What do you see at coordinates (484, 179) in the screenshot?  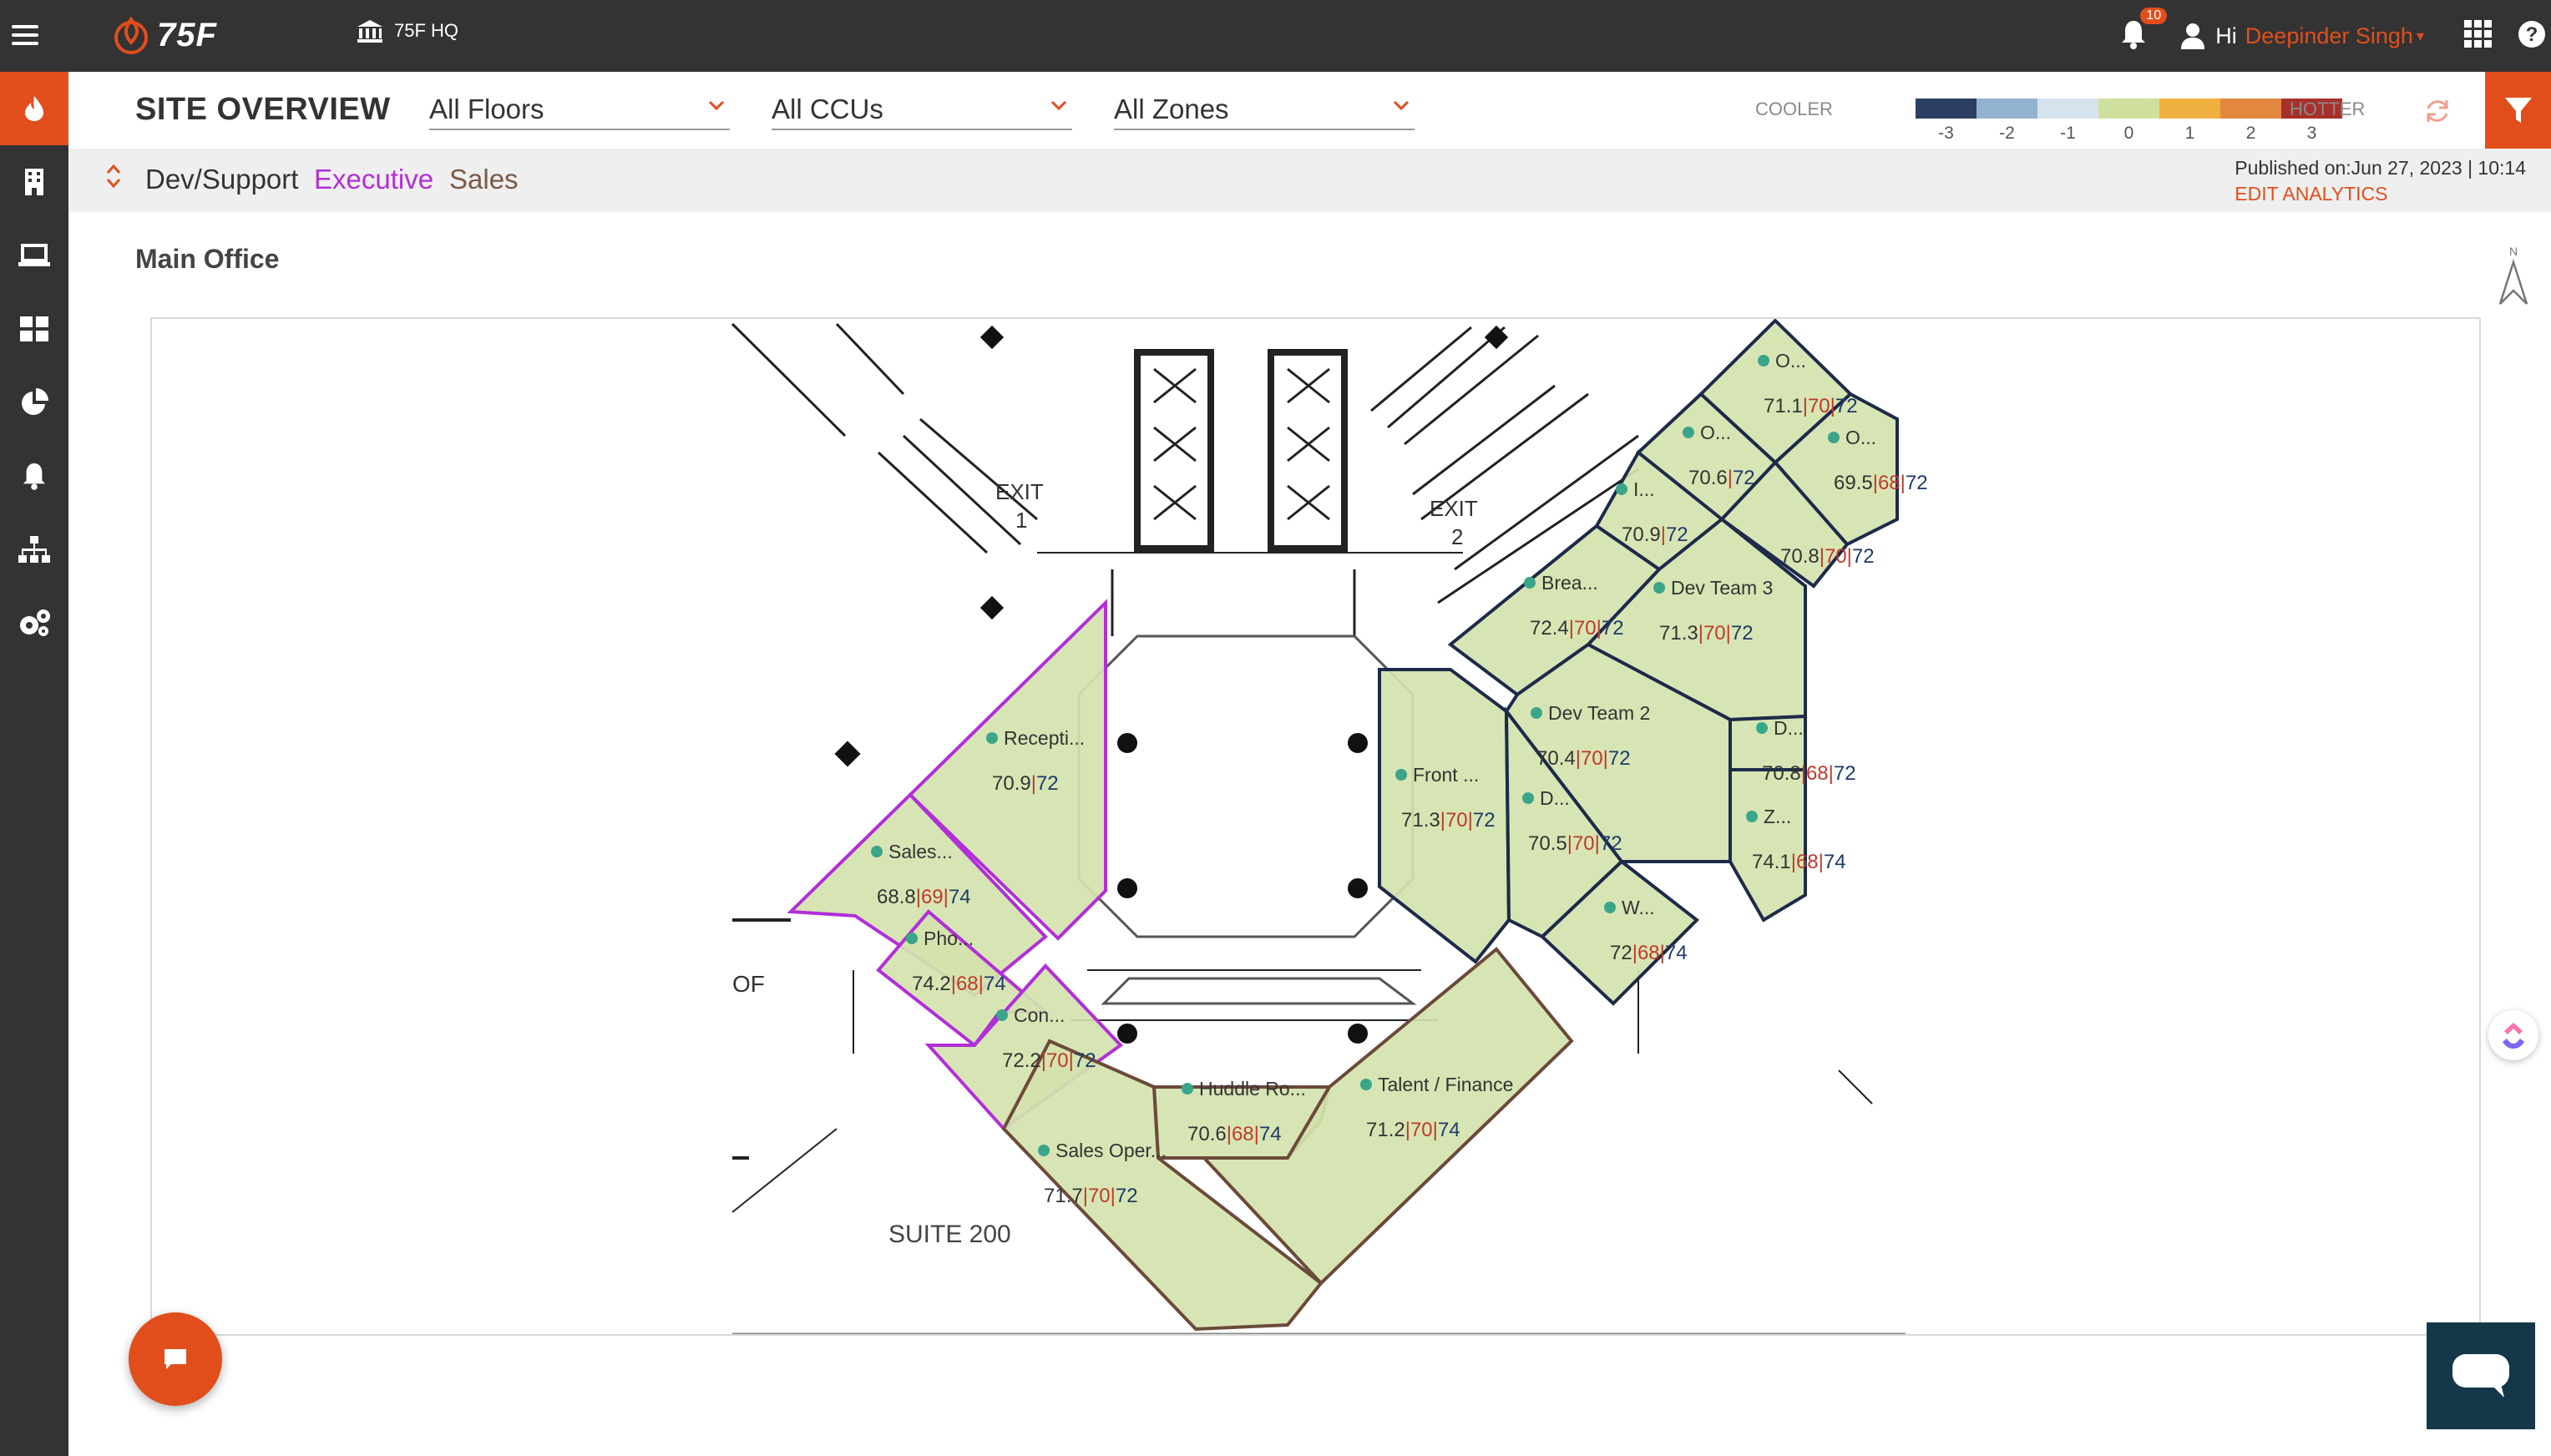 I see `tab-sales: Sales` at bounding box center [484, 179].